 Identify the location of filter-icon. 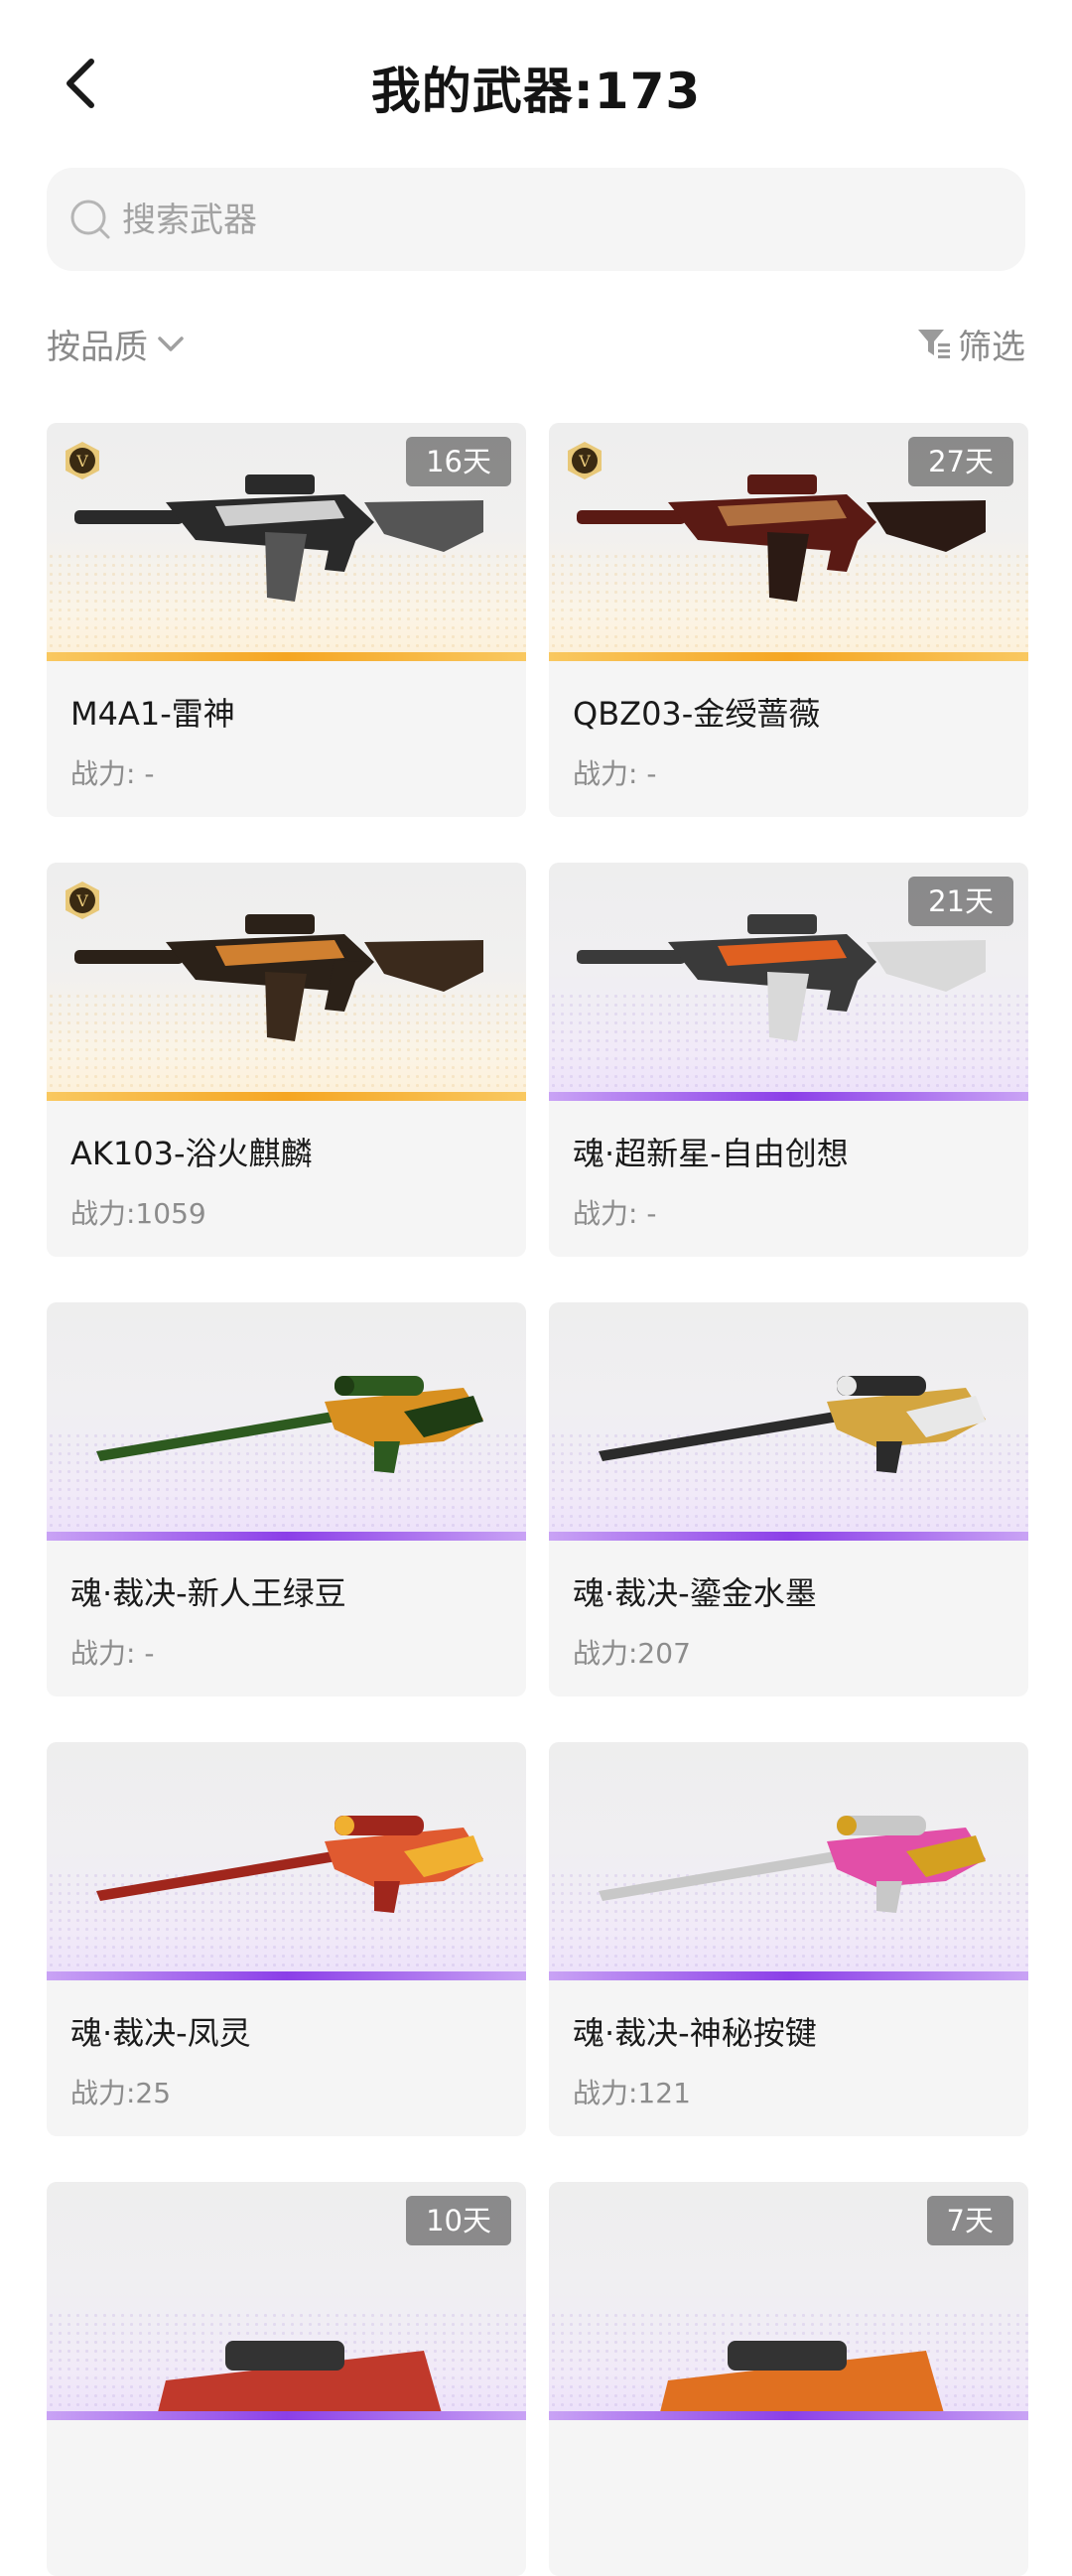
(934, 344).